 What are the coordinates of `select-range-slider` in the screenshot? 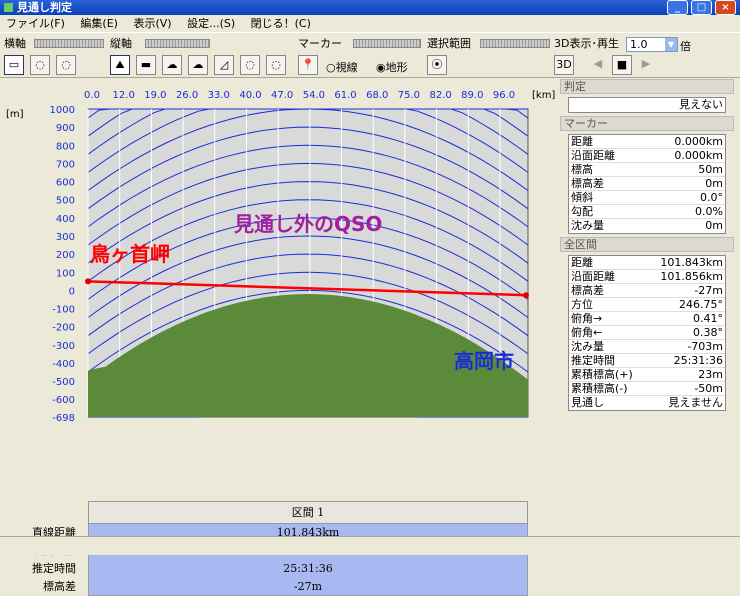 It's located at (515, 43).